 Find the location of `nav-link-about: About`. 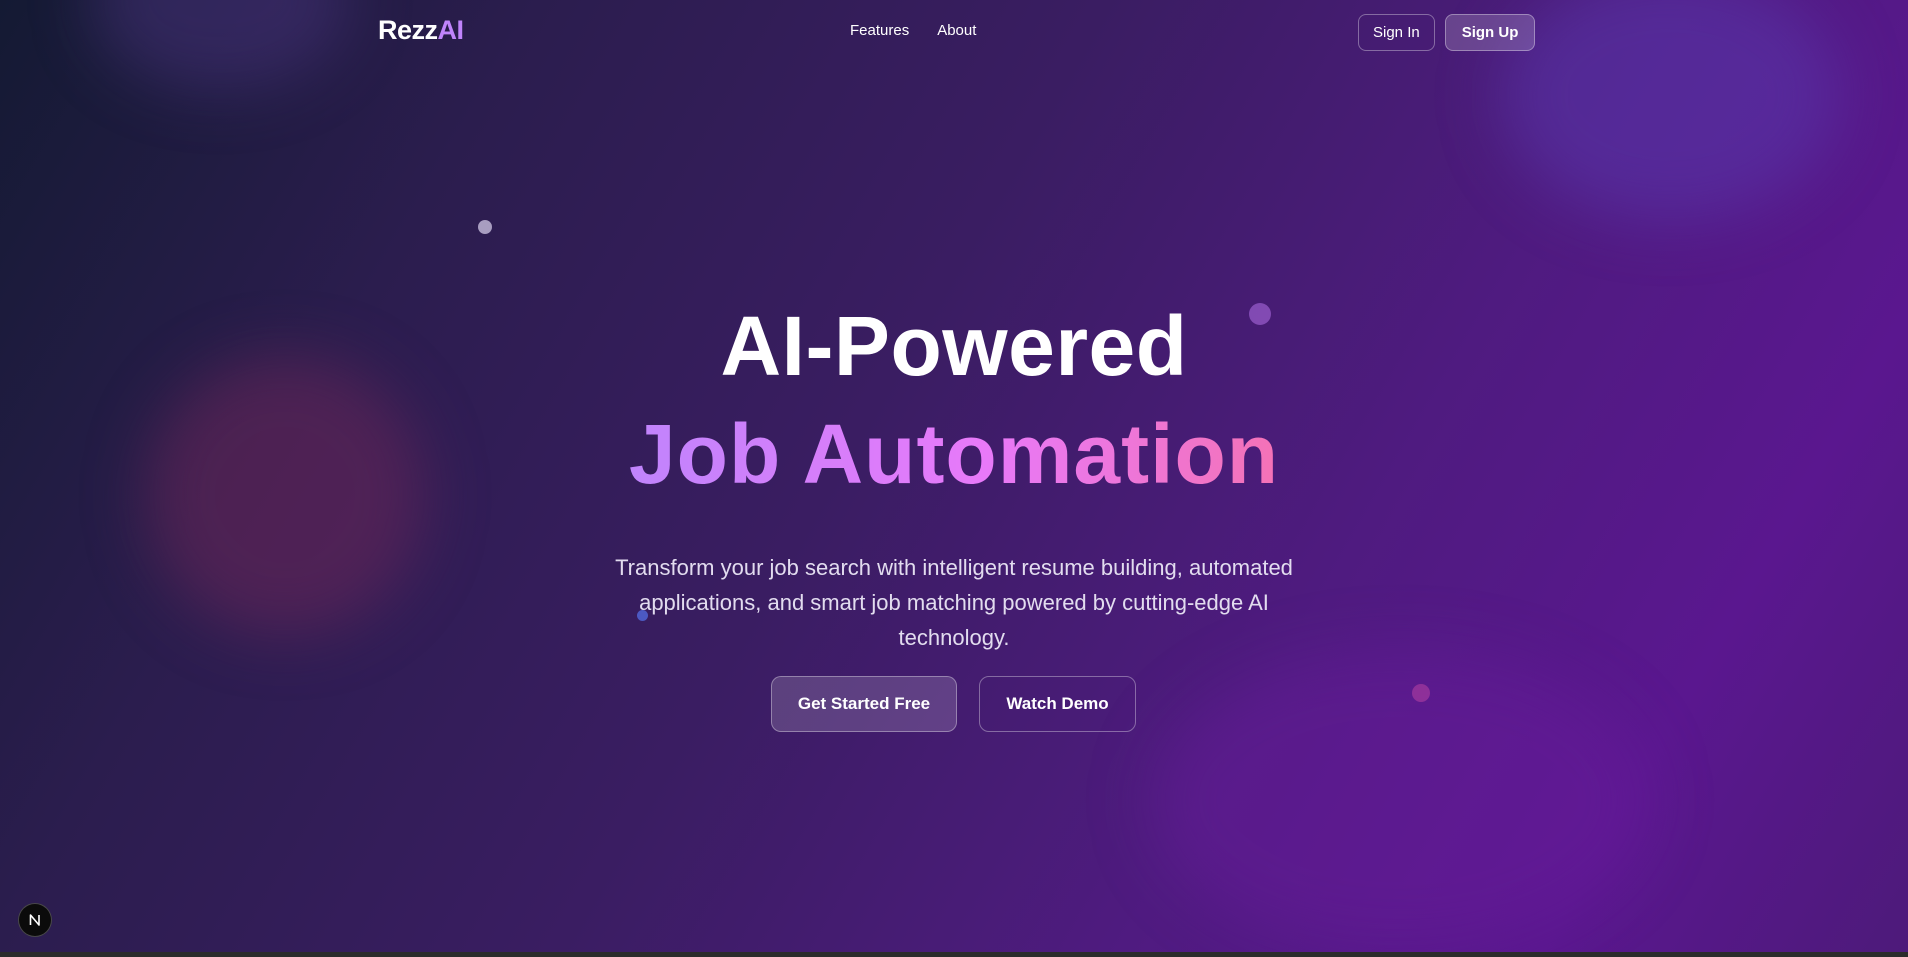

nav-link-about: About is located at coordinates (956, 30).